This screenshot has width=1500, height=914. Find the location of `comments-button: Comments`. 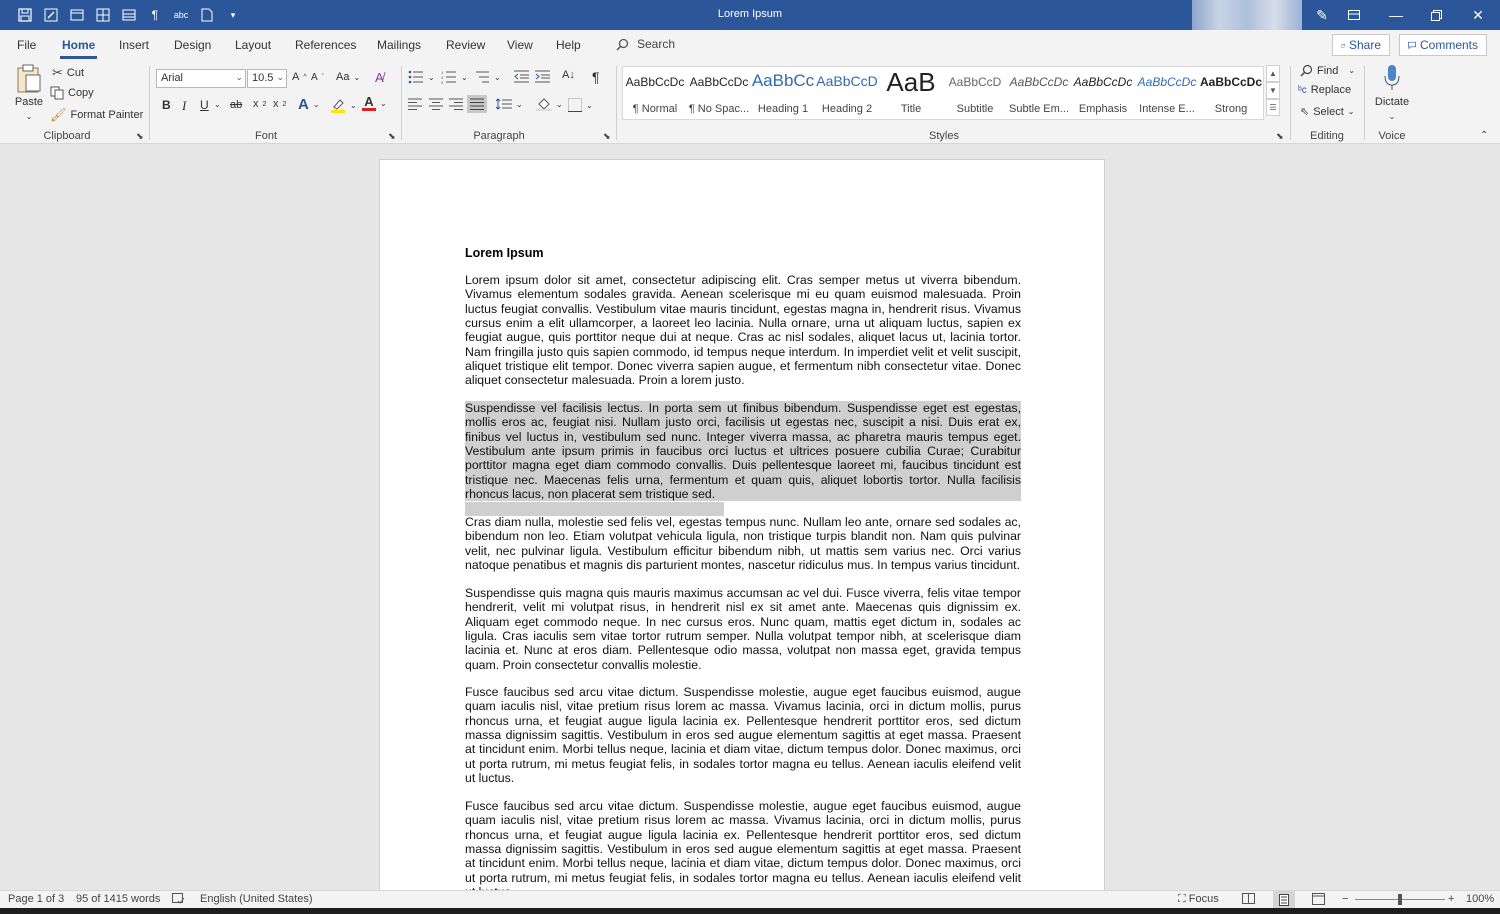

comments-button: Comments is located at coordinates (1443, 45).